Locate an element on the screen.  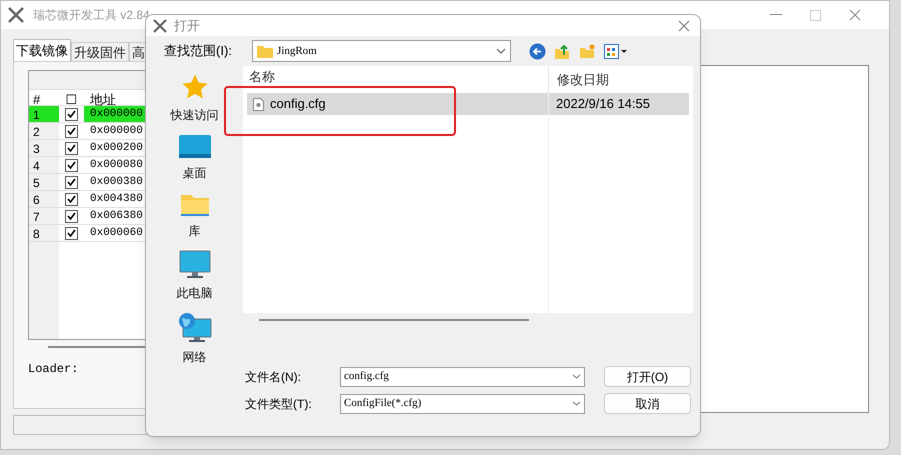
dialog-button: 取消 is located at coordinates (647, 403).